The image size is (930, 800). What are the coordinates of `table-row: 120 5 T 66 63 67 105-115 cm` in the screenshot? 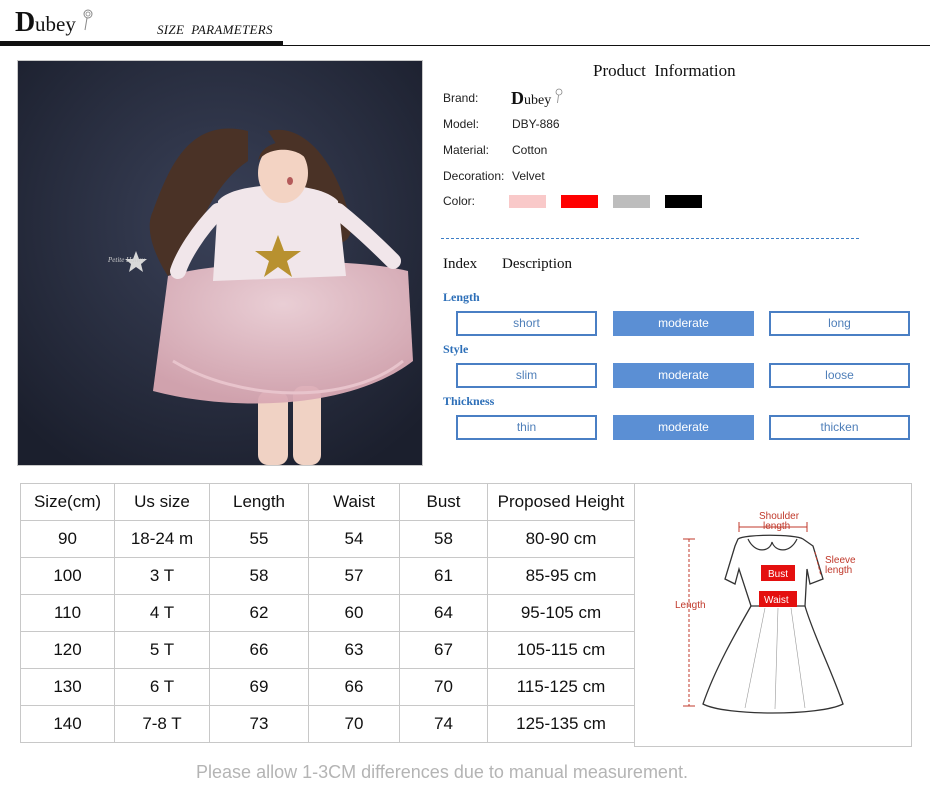 It's located at (327, 650).